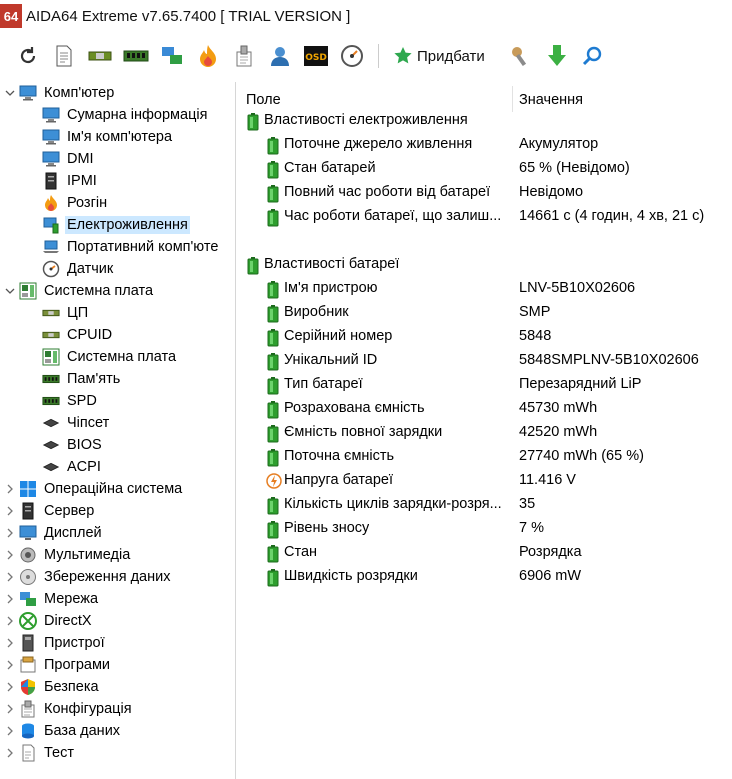 Image resolution: width=732 pixels, height=779 pixels. I want to click on tree-item-label: CPUID, so click(90, 335).